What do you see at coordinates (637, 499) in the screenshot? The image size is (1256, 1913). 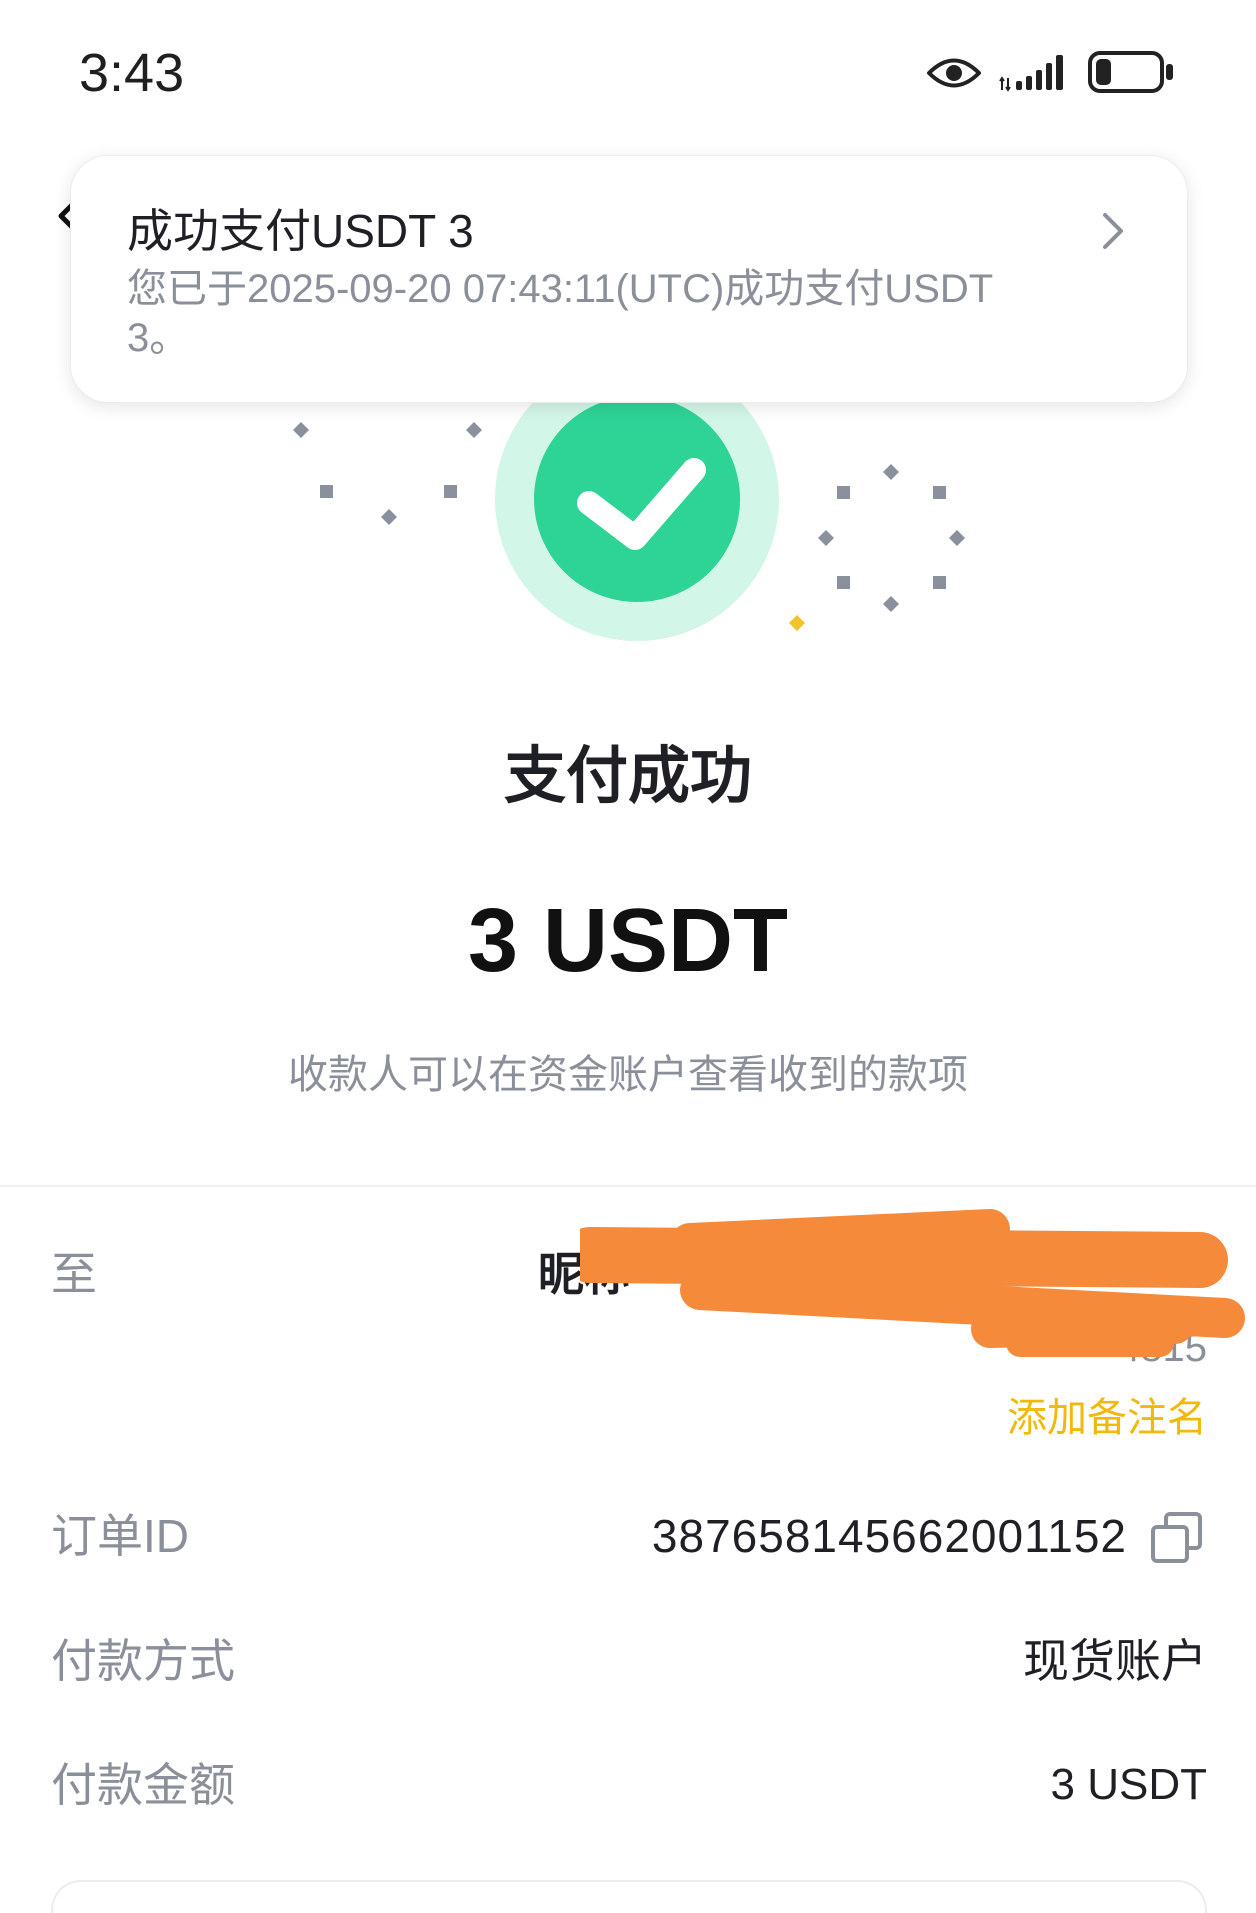 I see `success-inner-circle` at bounding box center [637, 499].